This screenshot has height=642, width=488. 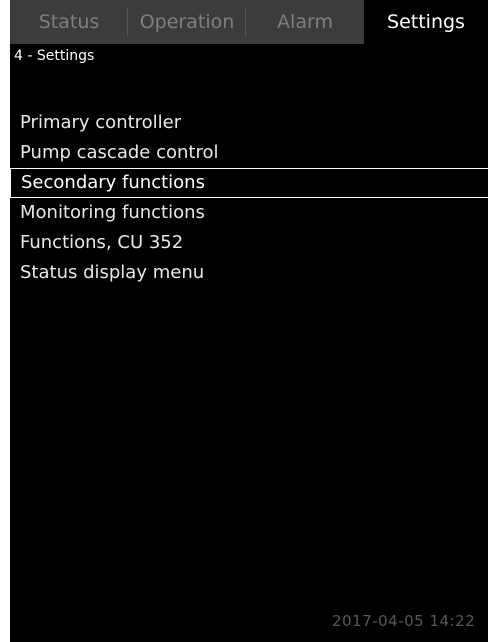 I want to click on menu-item-primary-controller: Primary controller, so click(x=249, y=123).